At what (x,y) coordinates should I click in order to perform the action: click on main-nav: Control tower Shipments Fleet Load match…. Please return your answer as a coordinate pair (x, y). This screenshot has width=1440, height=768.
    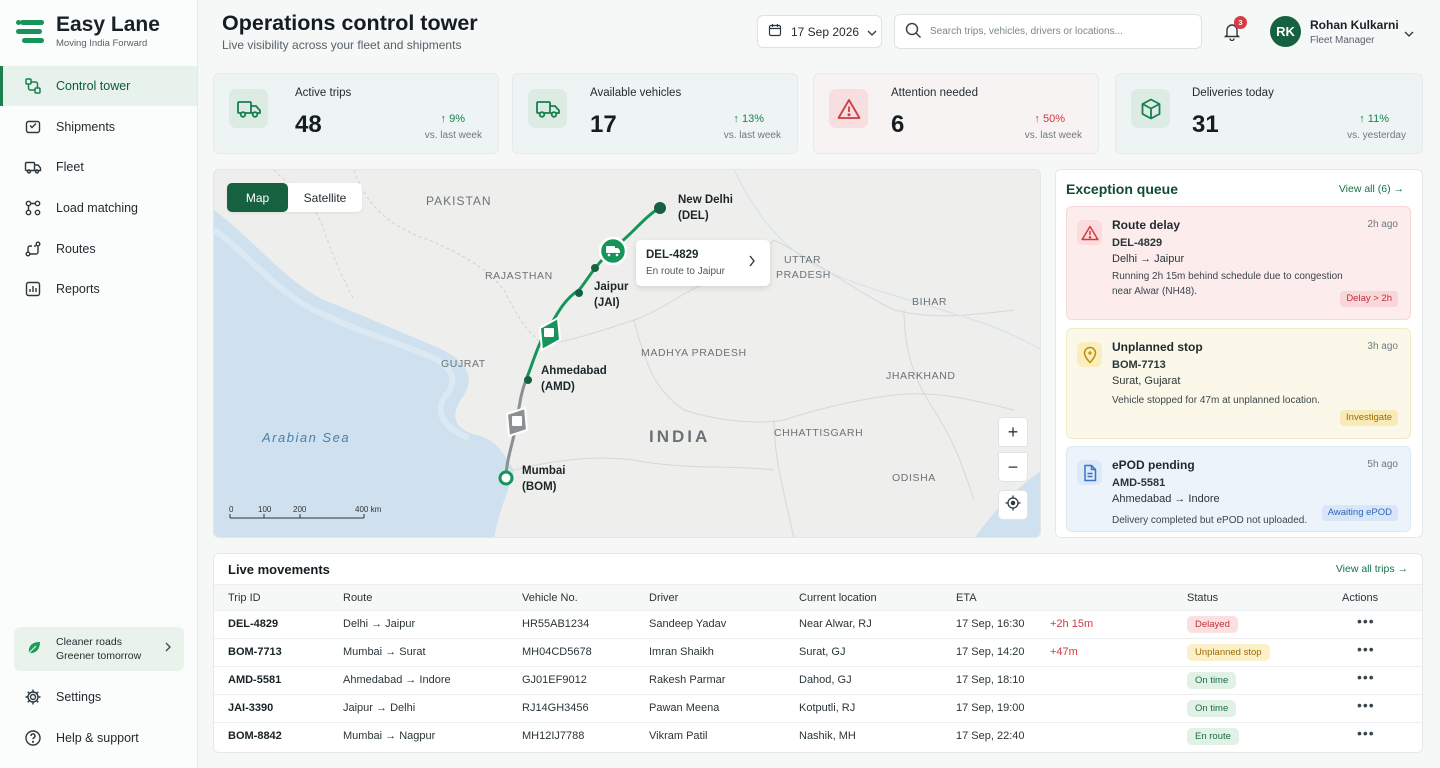
    Looking at the image, I should click on (98, 188).